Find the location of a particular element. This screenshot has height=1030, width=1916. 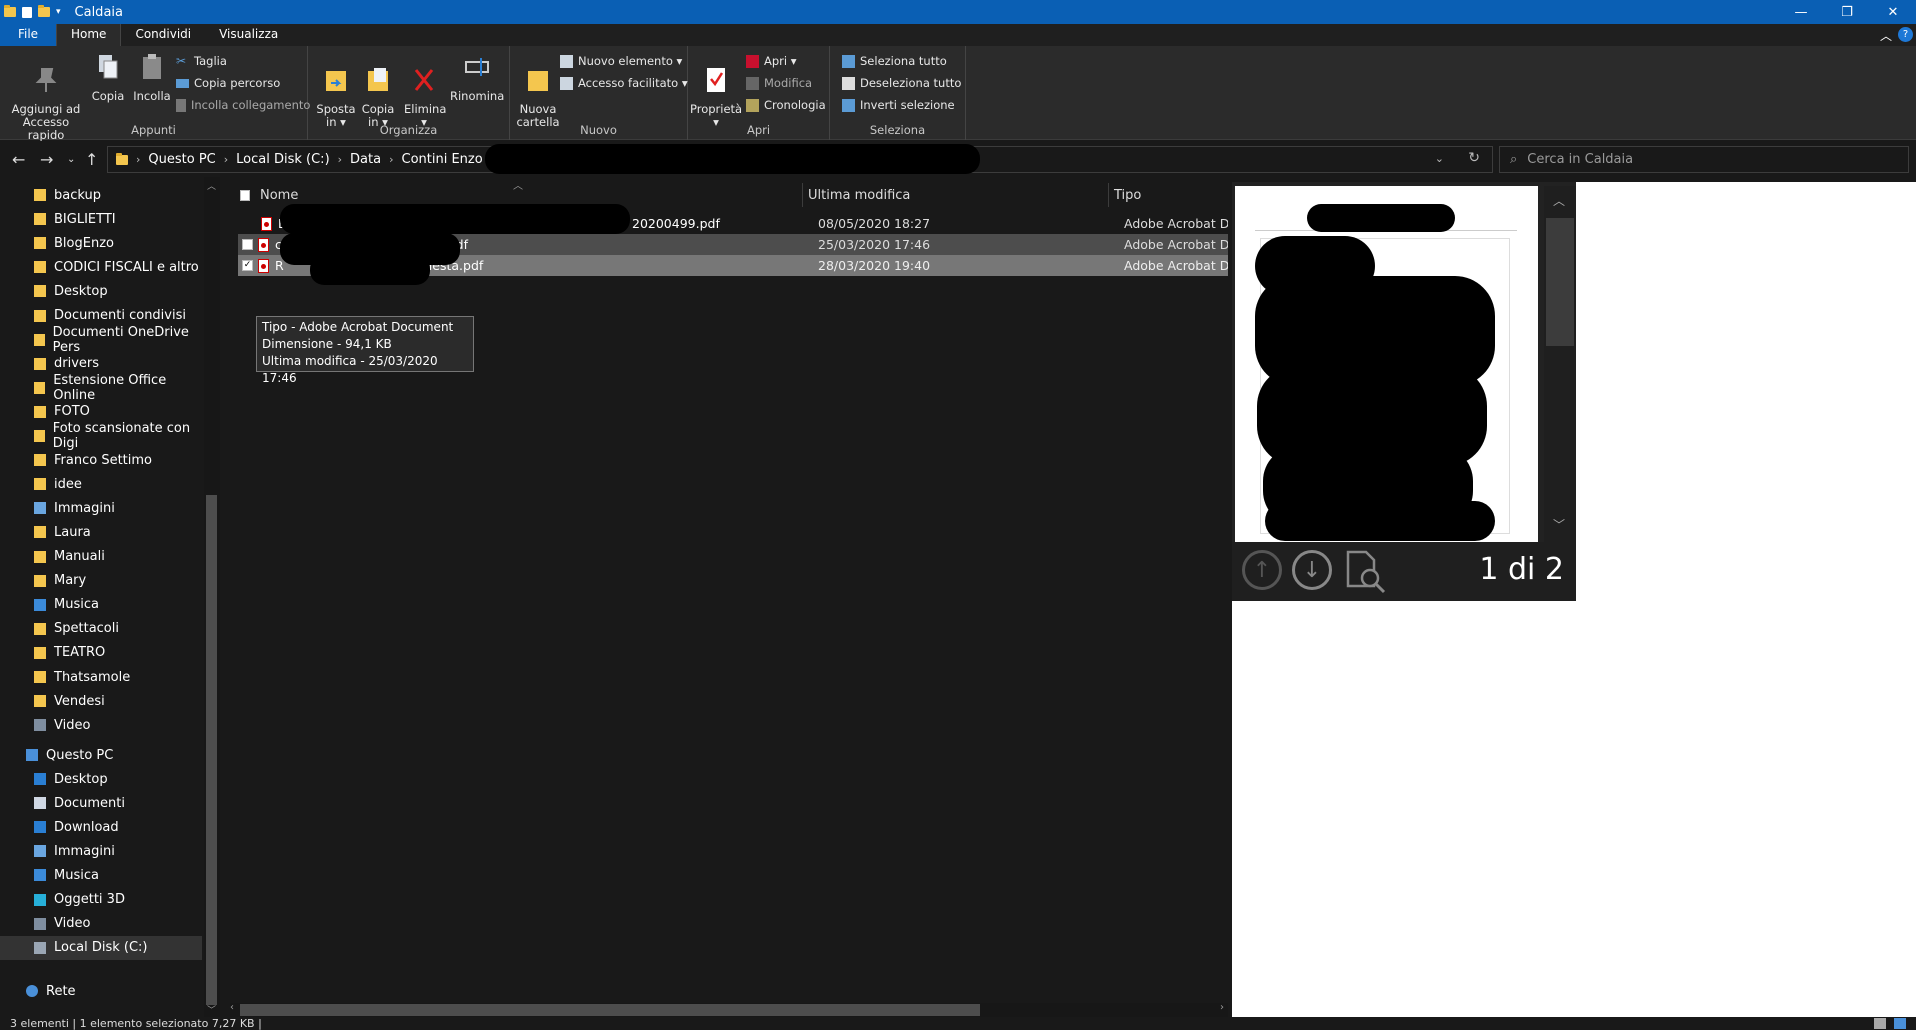

copy-folder-icon is located at coordinates (378, 79).